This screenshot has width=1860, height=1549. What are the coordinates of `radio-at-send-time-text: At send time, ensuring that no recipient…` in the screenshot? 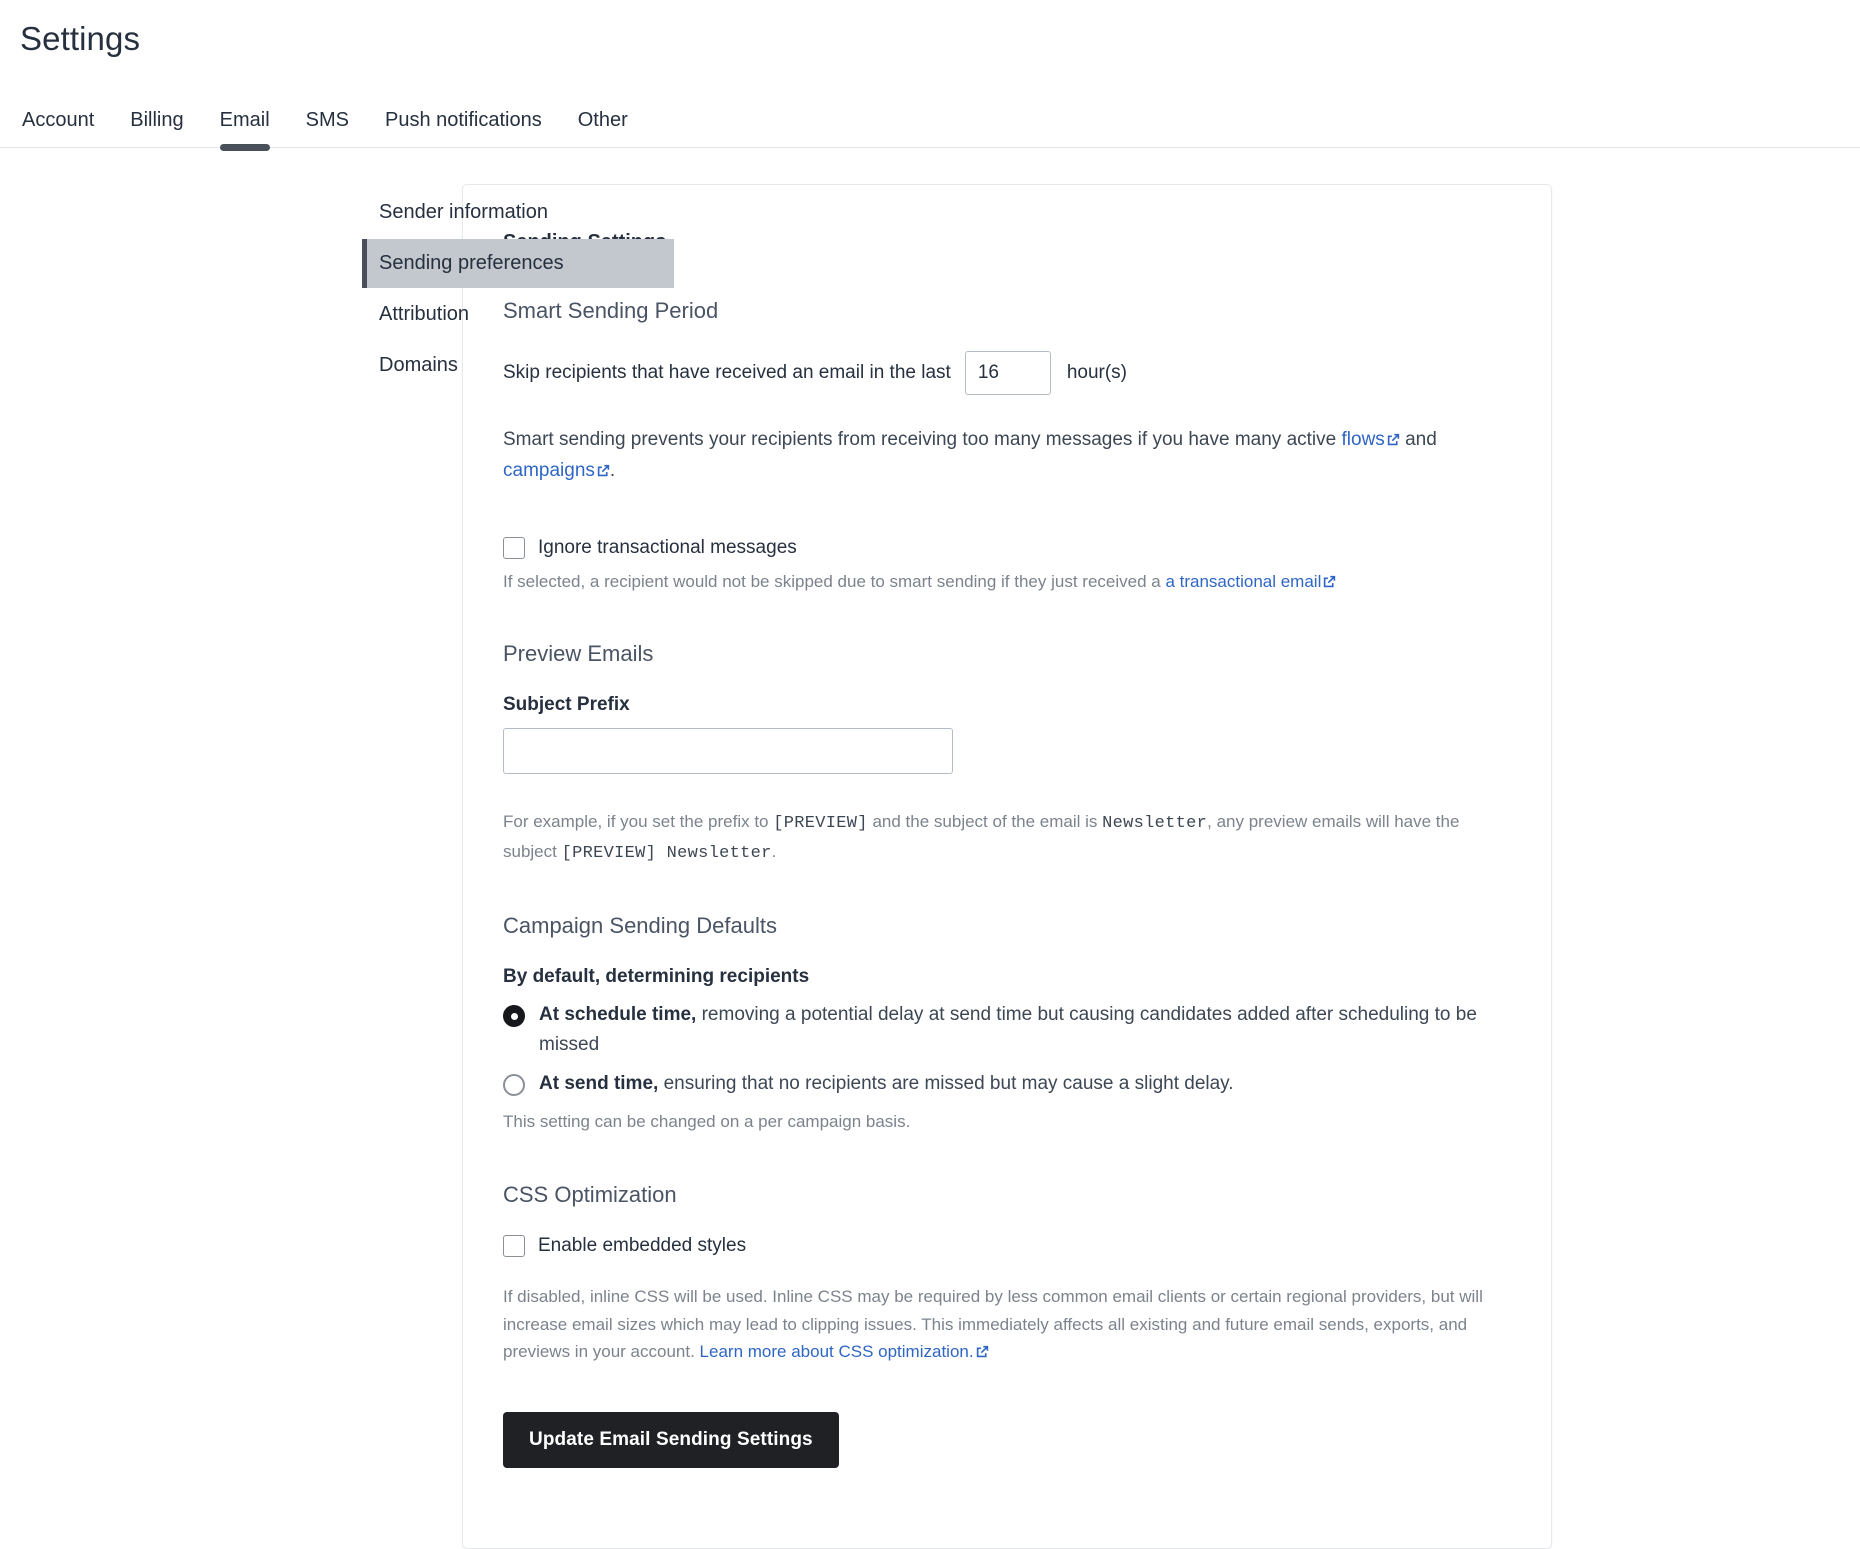 It's located at (886, 1083).